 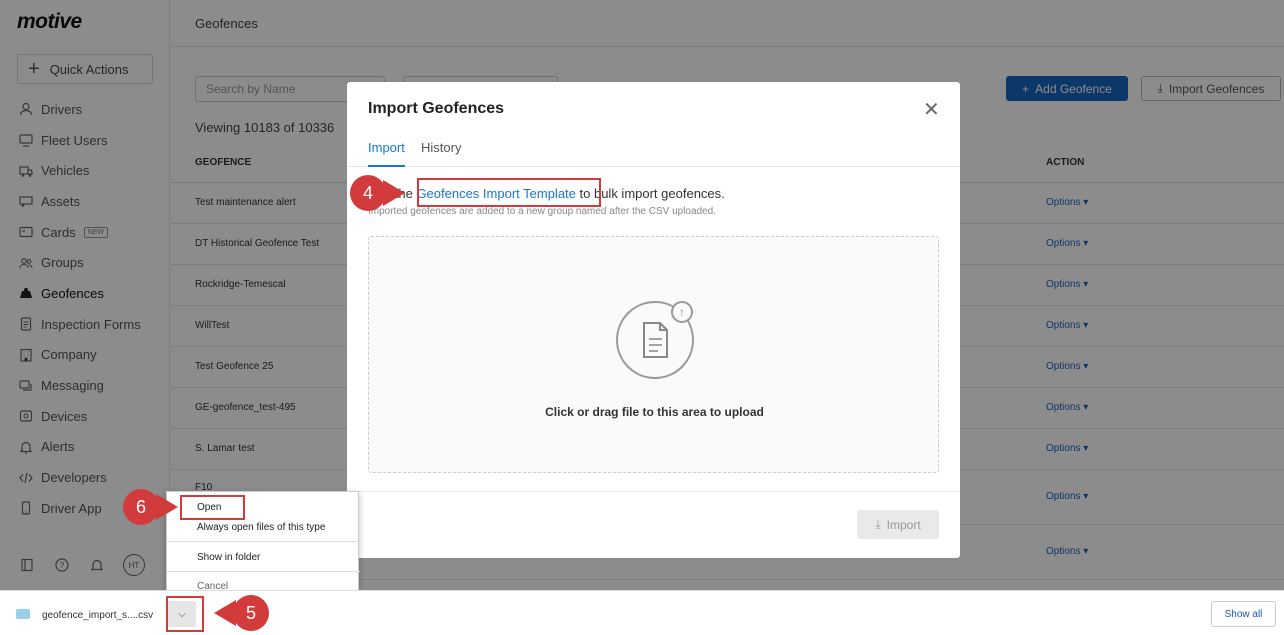 I want to click on callout-5: 5, so click(x=251, y=613).